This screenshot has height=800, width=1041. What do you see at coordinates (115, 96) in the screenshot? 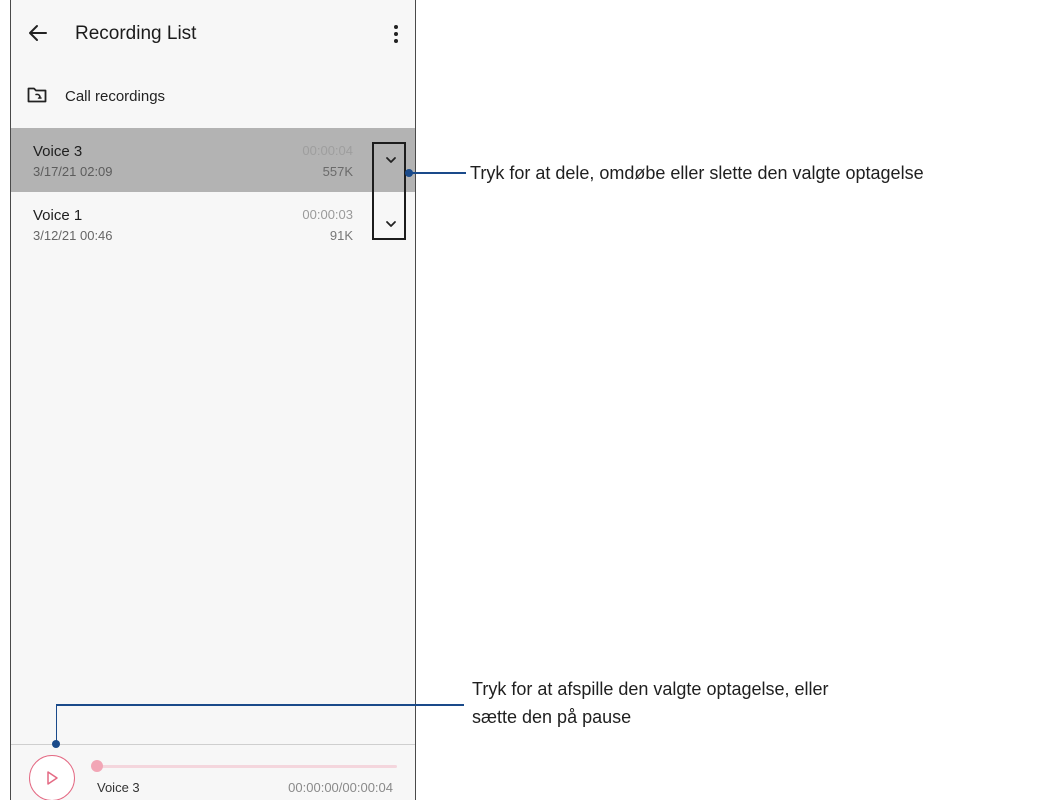
I see `folder-label: Call recordings` at bounding box center [115, 96].